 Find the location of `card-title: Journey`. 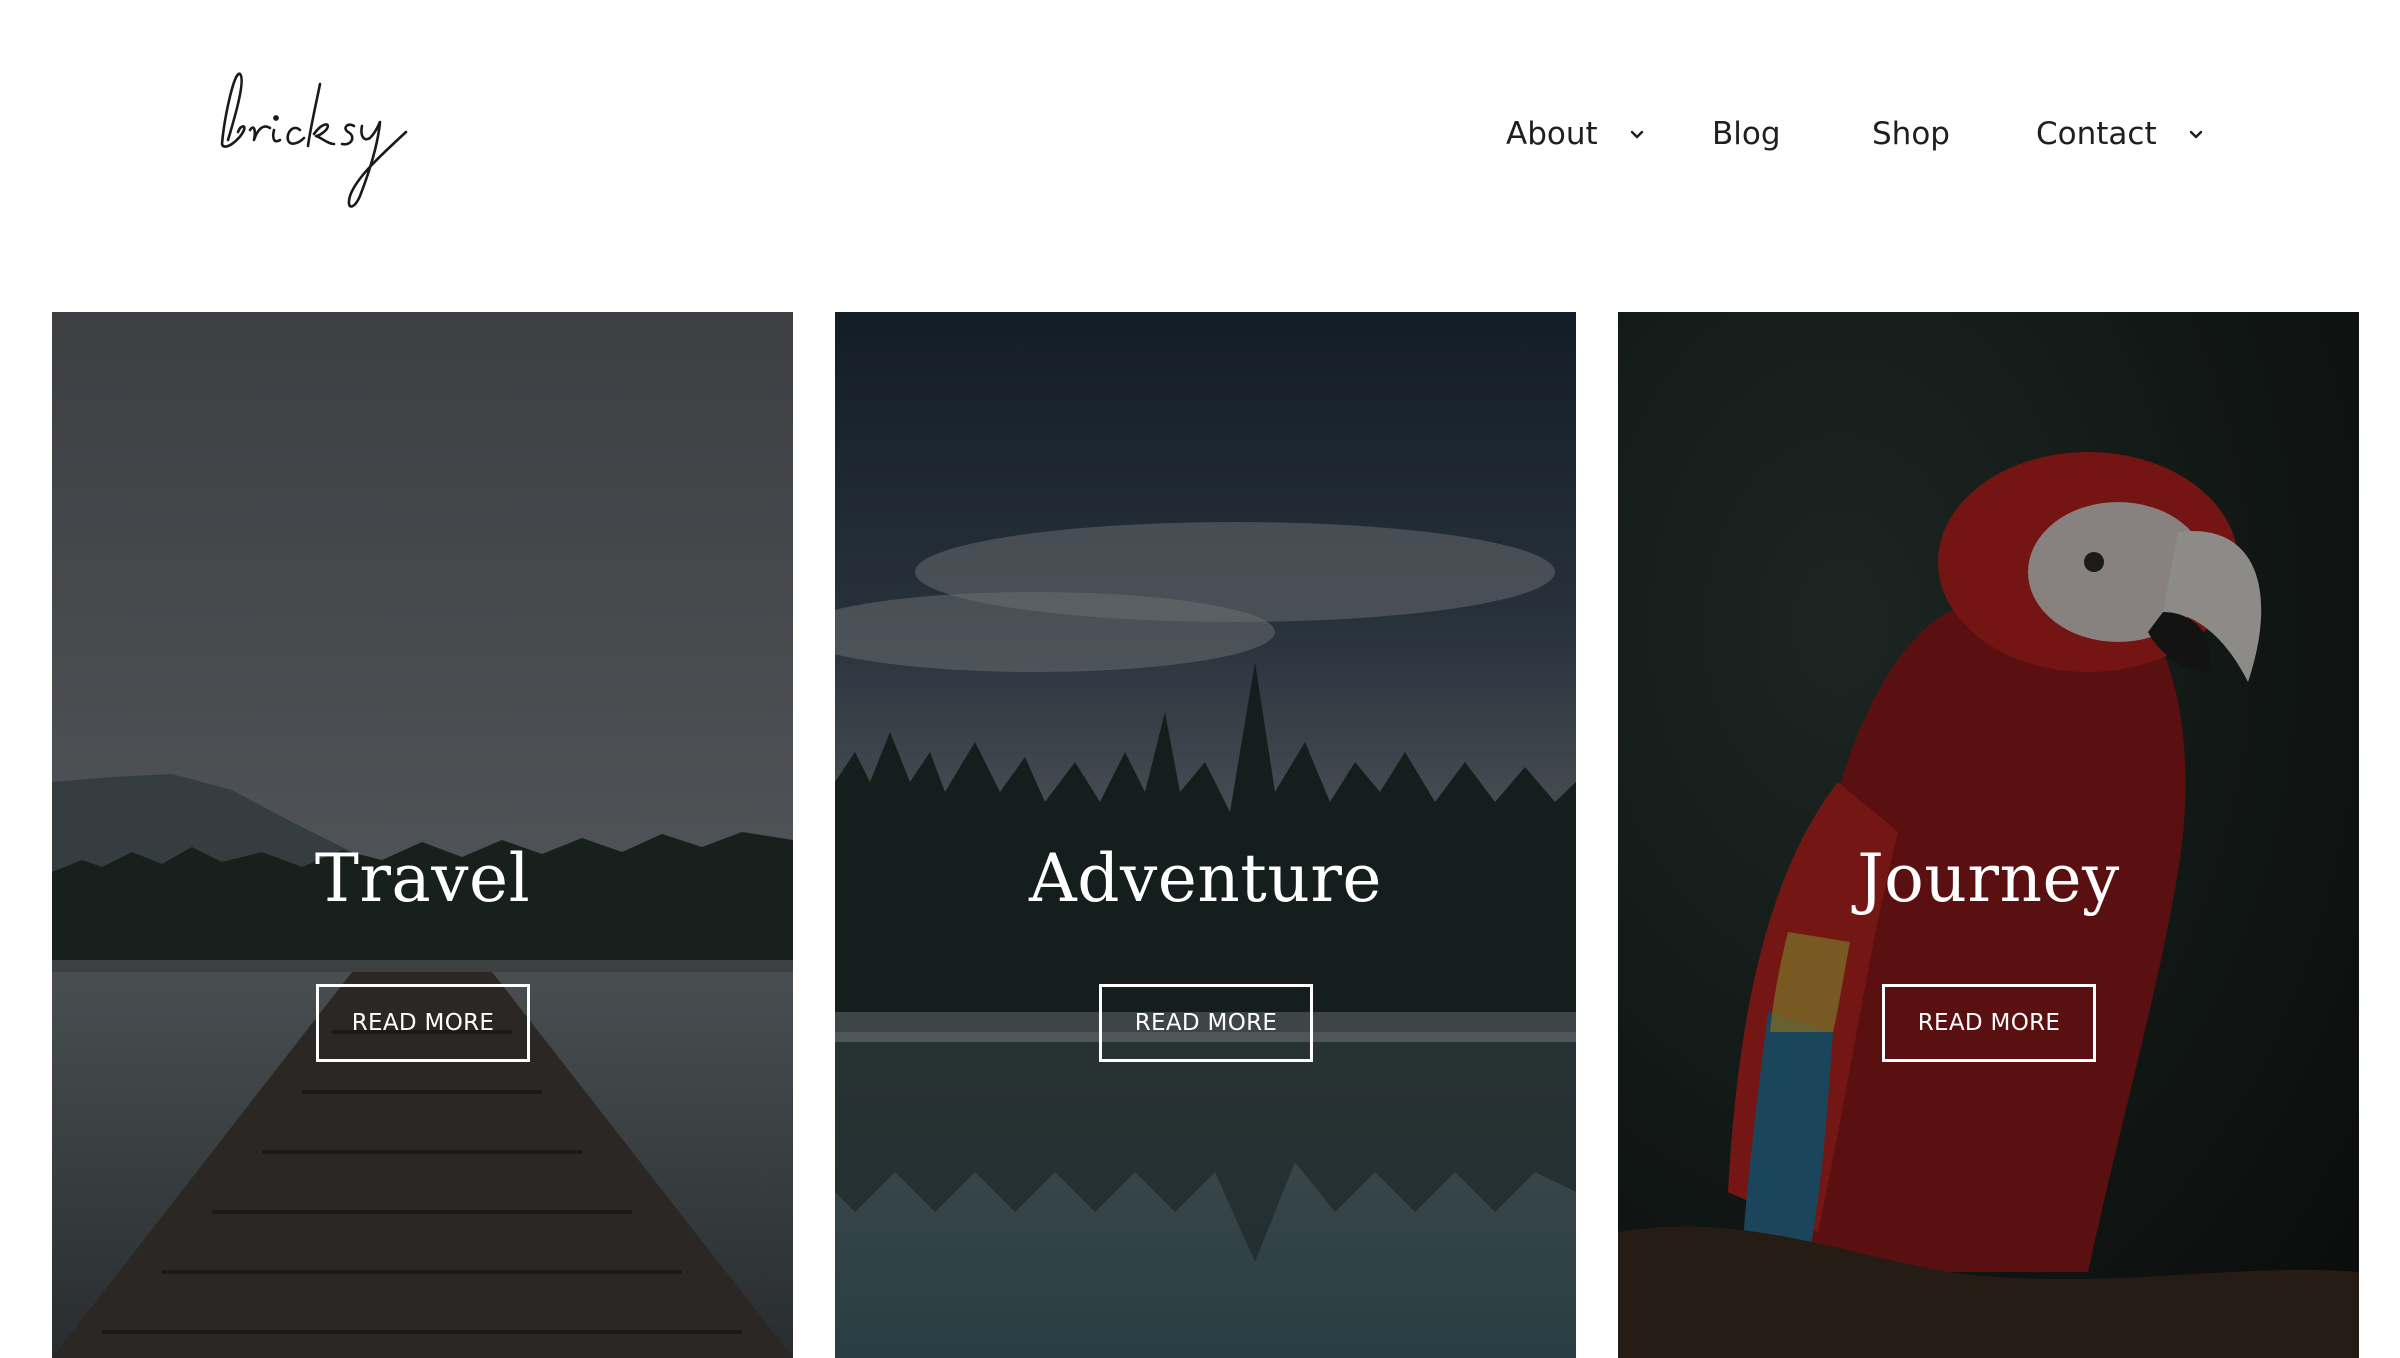

card-title: Journey is located at coordinates (1988, 878).